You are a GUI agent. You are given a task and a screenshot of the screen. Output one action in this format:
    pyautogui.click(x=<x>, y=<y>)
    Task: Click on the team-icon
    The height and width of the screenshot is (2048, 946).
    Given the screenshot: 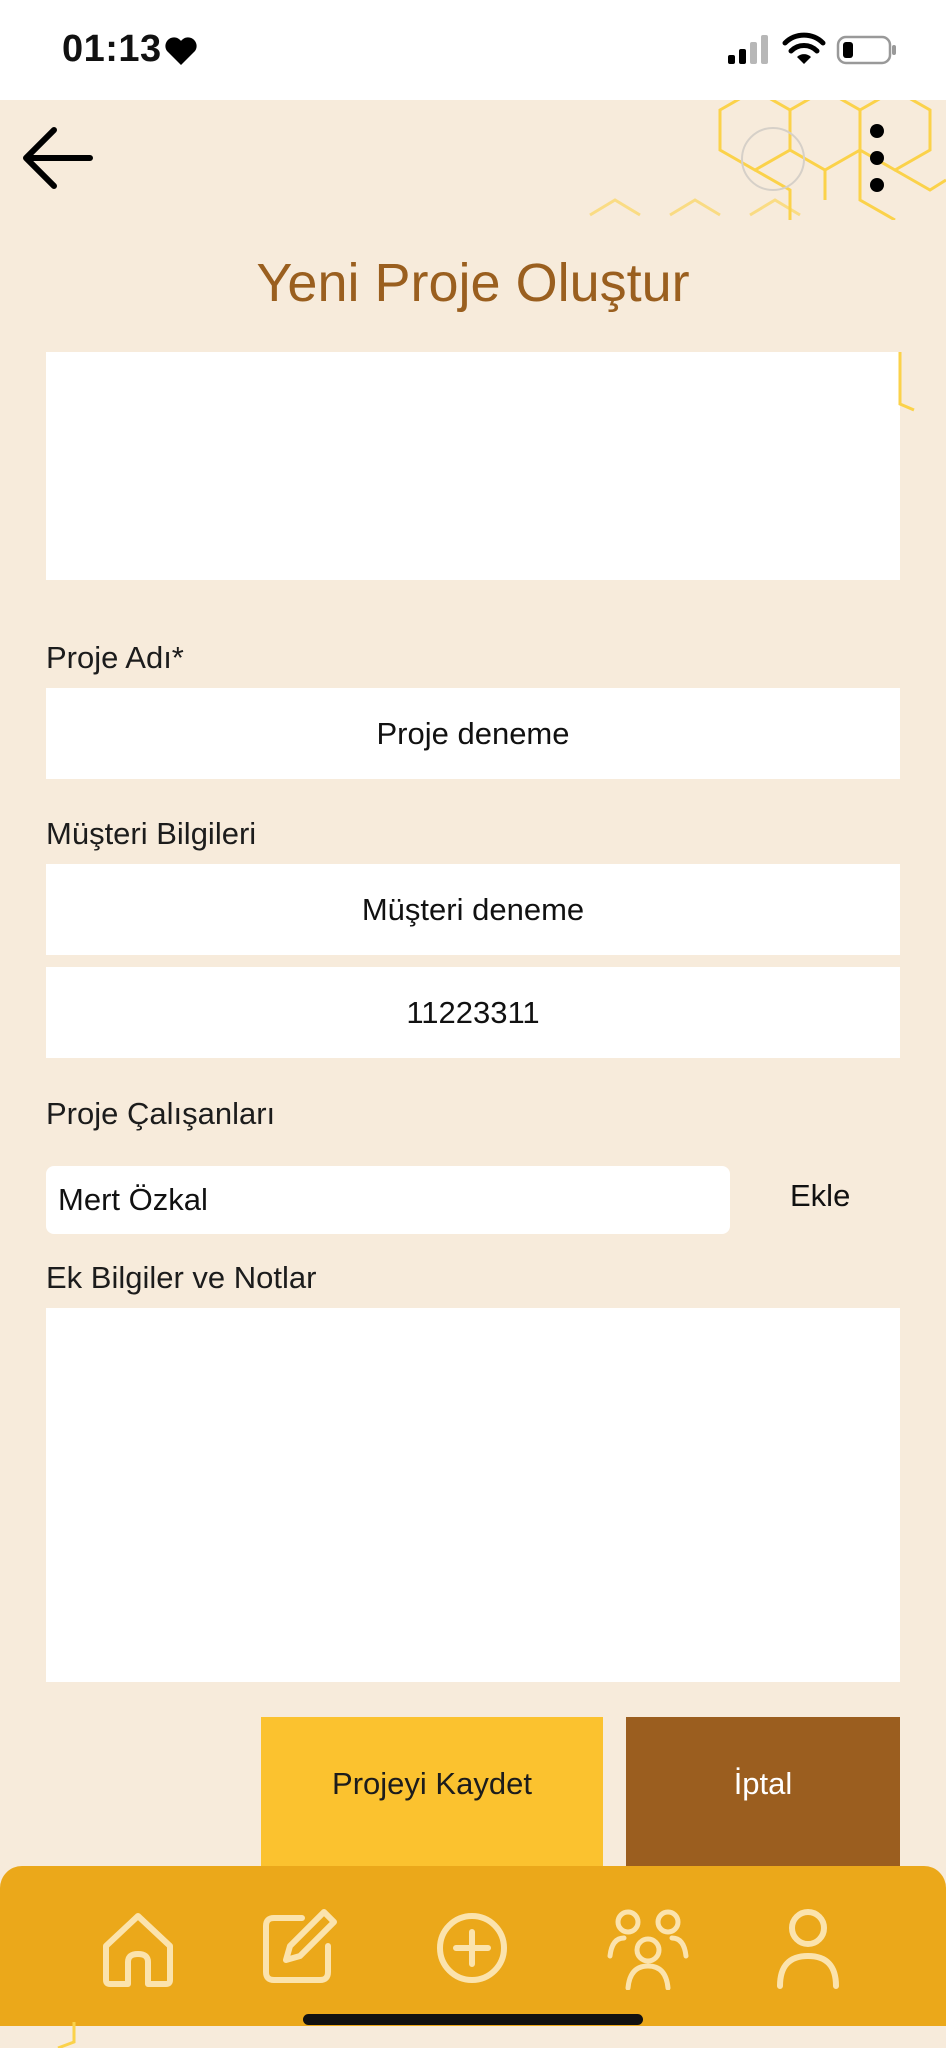 What is the action you would take?
    pyautogui.click(x=648, y=1948)
    